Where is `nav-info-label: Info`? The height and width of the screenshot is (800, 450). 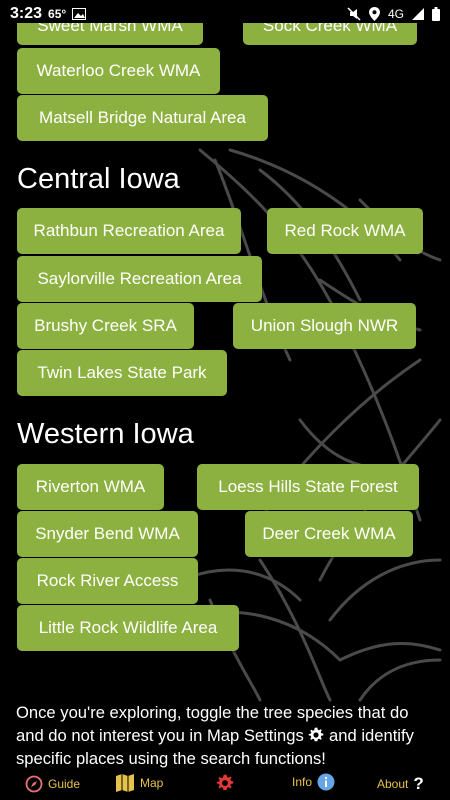
nav-info-label: Info is located at coordinates (302, 782).